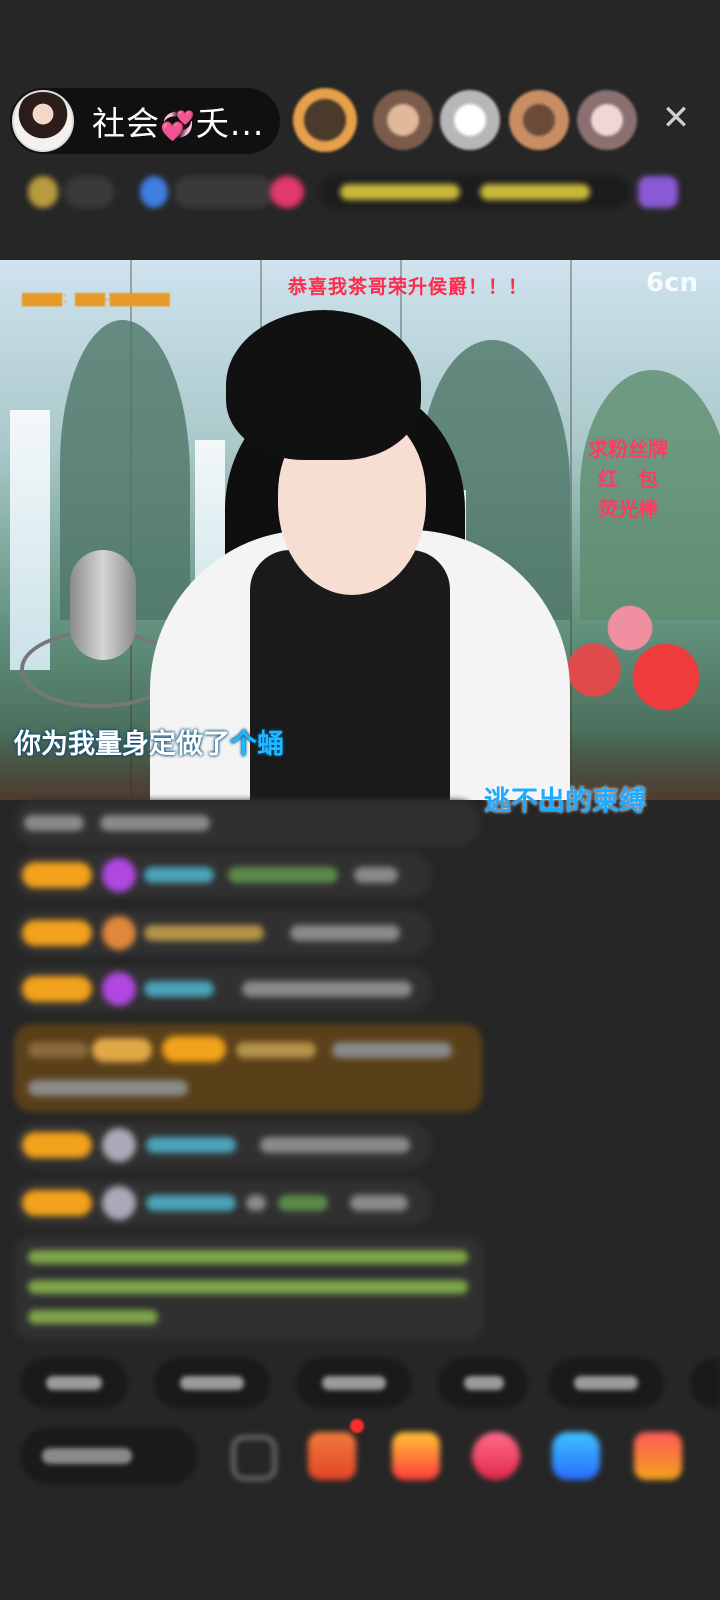  I want to click on chat-icon, so click(254, 1458).